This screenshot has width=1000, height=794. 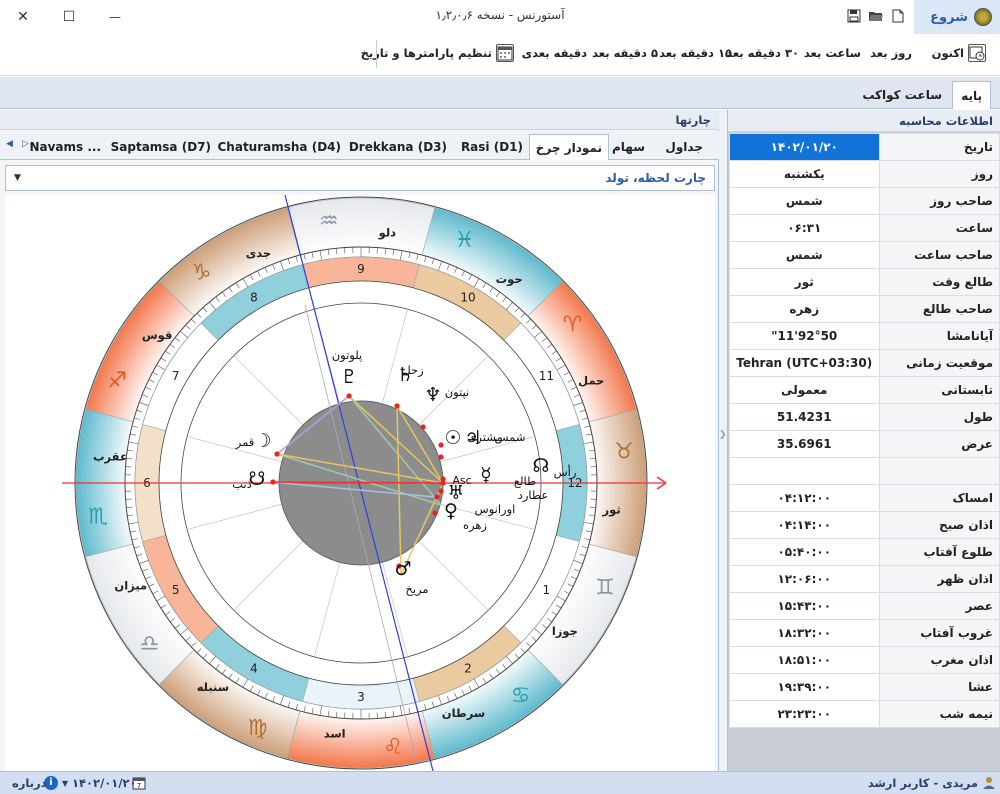 I want to click on date-dropdown-icon: ▼, so click(x=65, y=783).